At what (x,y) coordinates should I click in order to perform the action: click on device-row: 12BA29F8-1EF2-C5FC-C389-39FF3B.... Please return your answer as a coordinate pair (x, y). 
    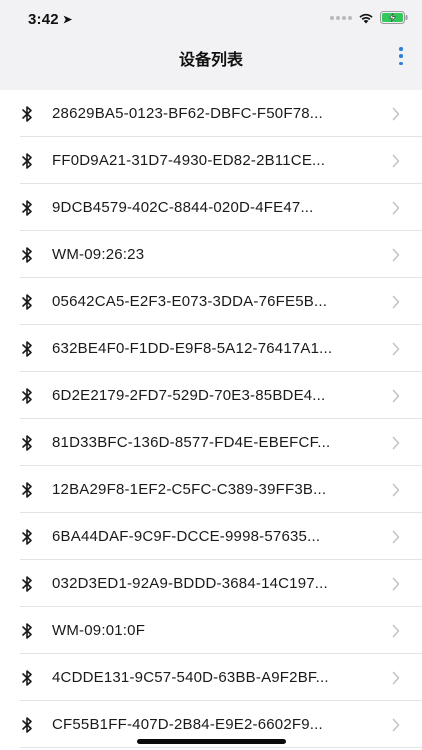
    Looking at the image, I should click on (211, 489).